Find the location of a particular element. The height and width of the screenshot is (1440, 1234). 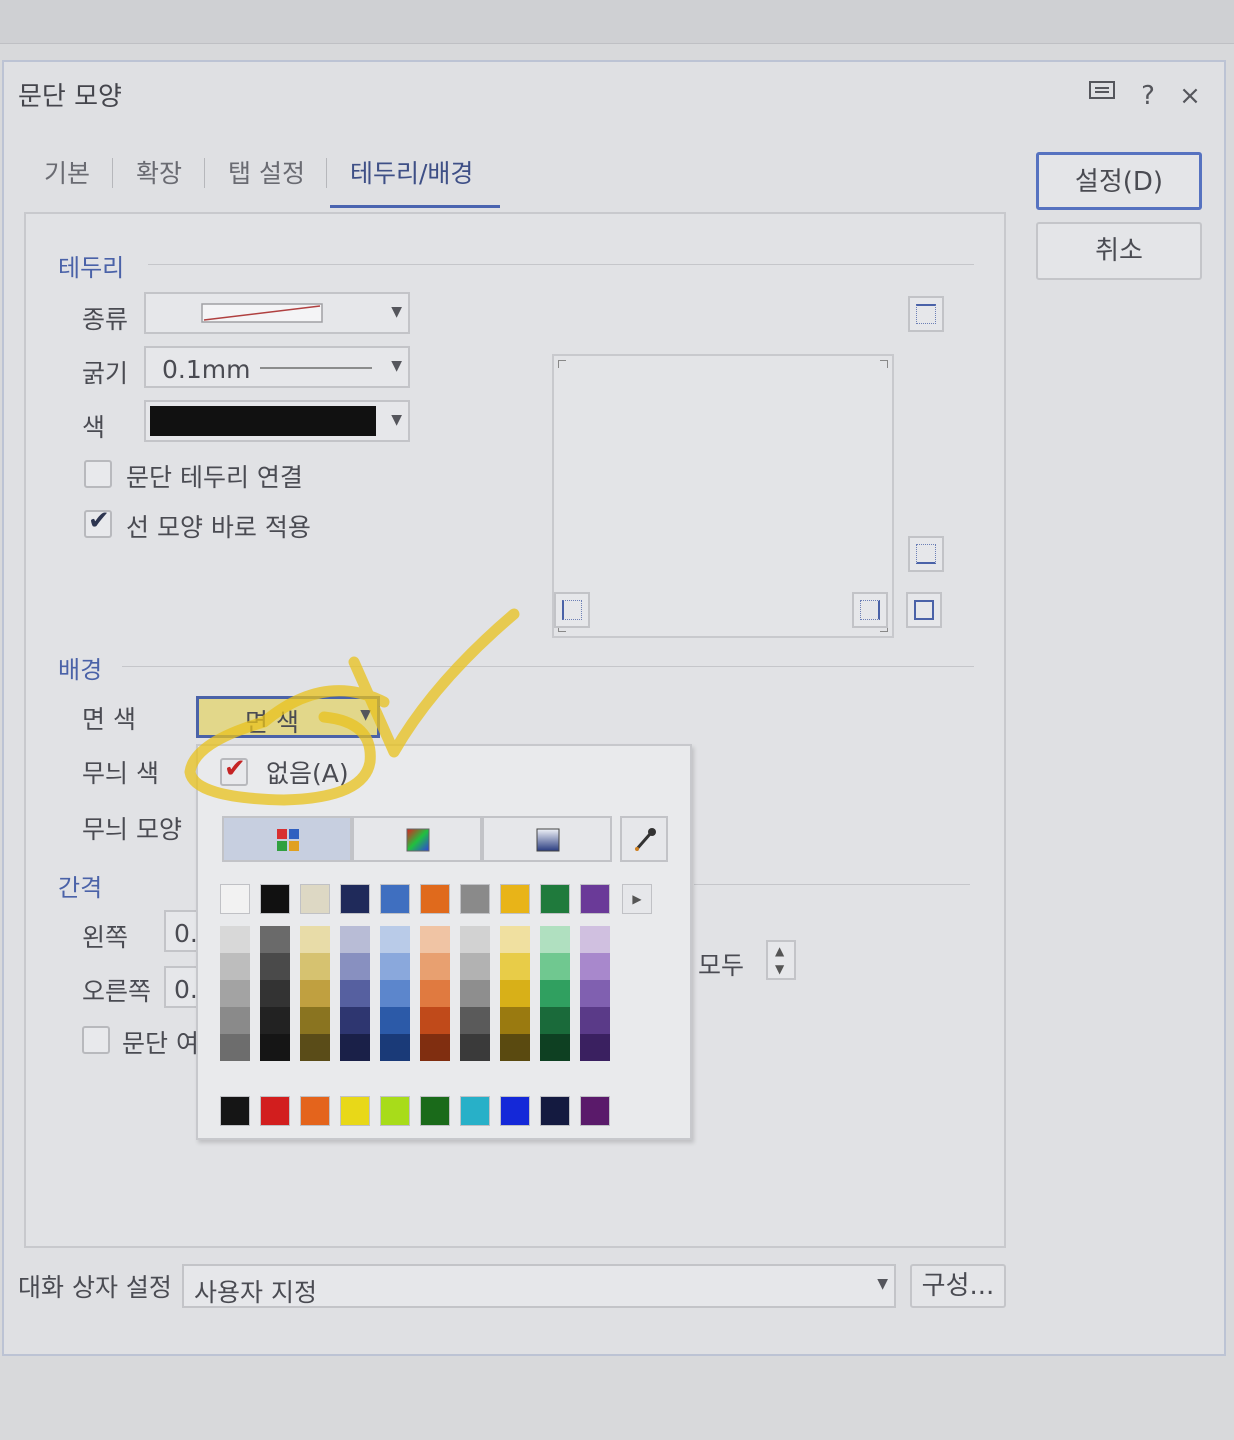

no-color-checkbox: ✔ is located at coordinates (234, 770).